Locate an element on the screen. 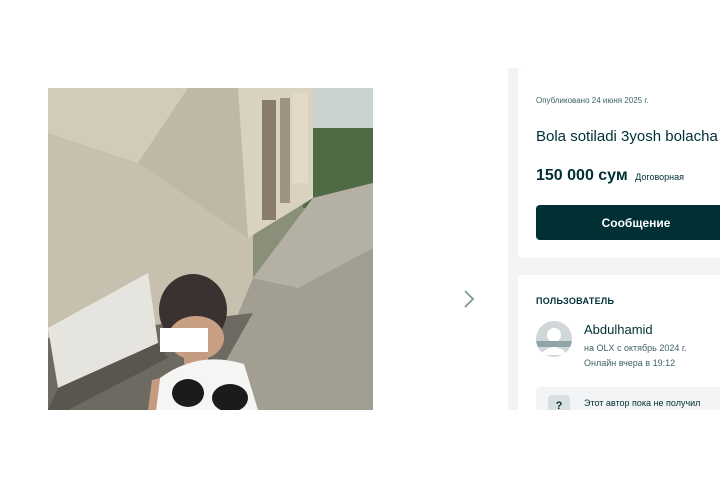 The height and width of the screenshot is (480, 720). user-section-title: ПОЛЬЗОВАТЕЛЬ is located at coordinates (575, 301).